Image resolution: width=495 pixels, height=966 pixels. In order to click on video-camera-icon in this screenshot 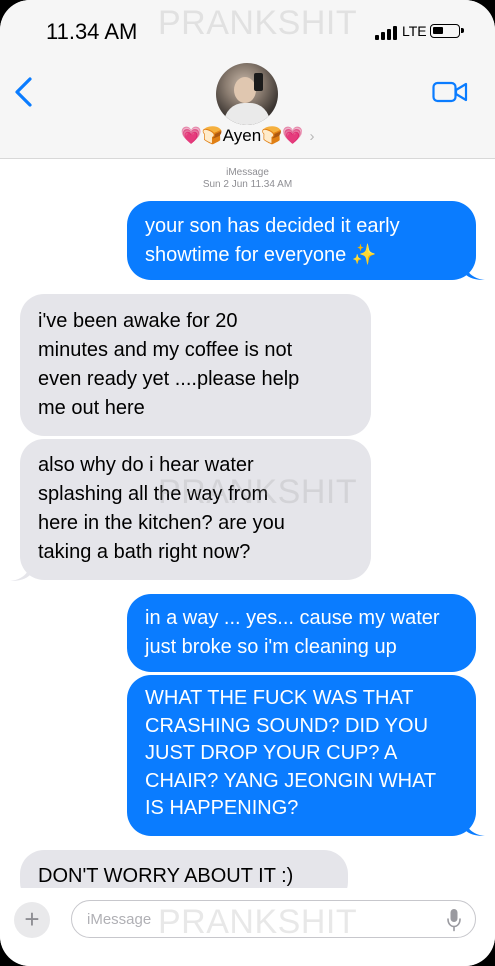, I will do `click(450, 92)`.